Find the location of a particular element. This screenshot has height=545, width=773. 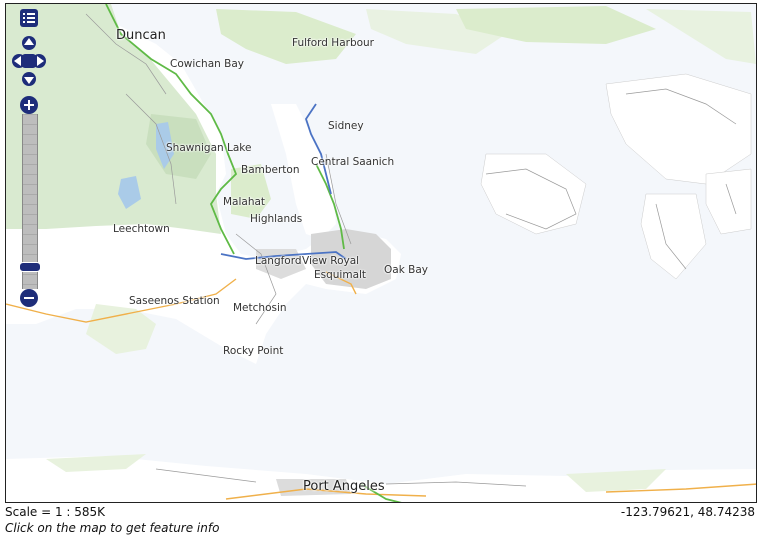

place-label-rocky-point: Rocky Point is located at coordinates (253, 351).